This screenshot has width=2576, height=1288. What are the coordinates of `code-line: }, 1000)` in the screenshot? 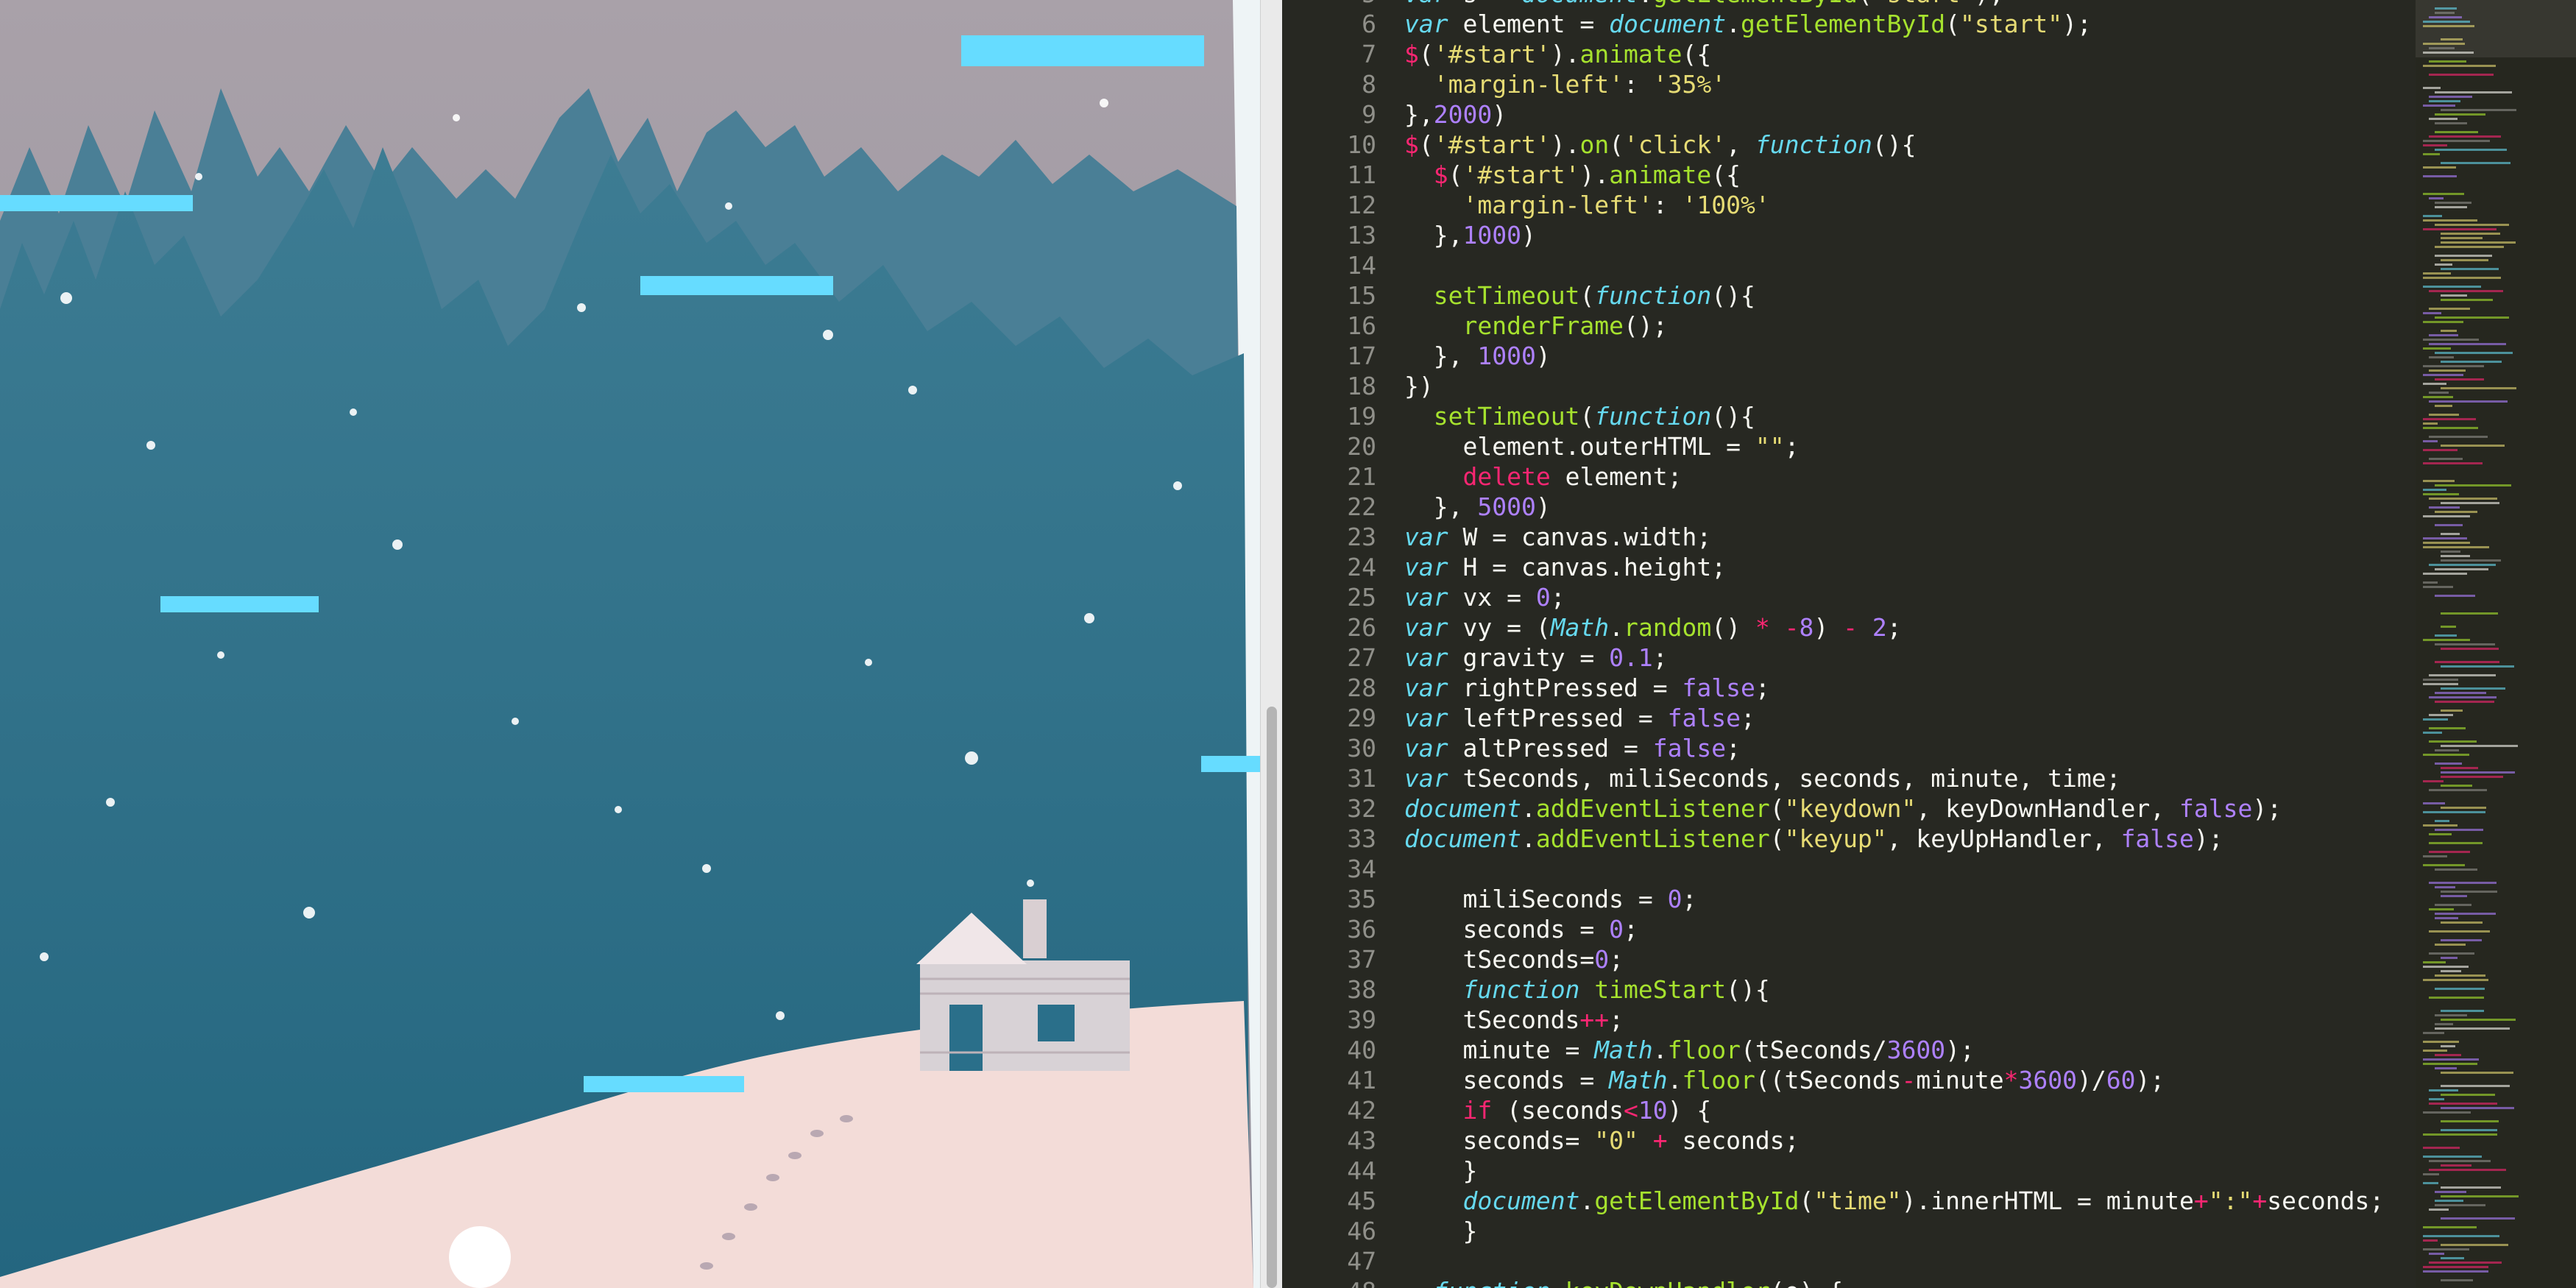 It's located at (1956, 356).